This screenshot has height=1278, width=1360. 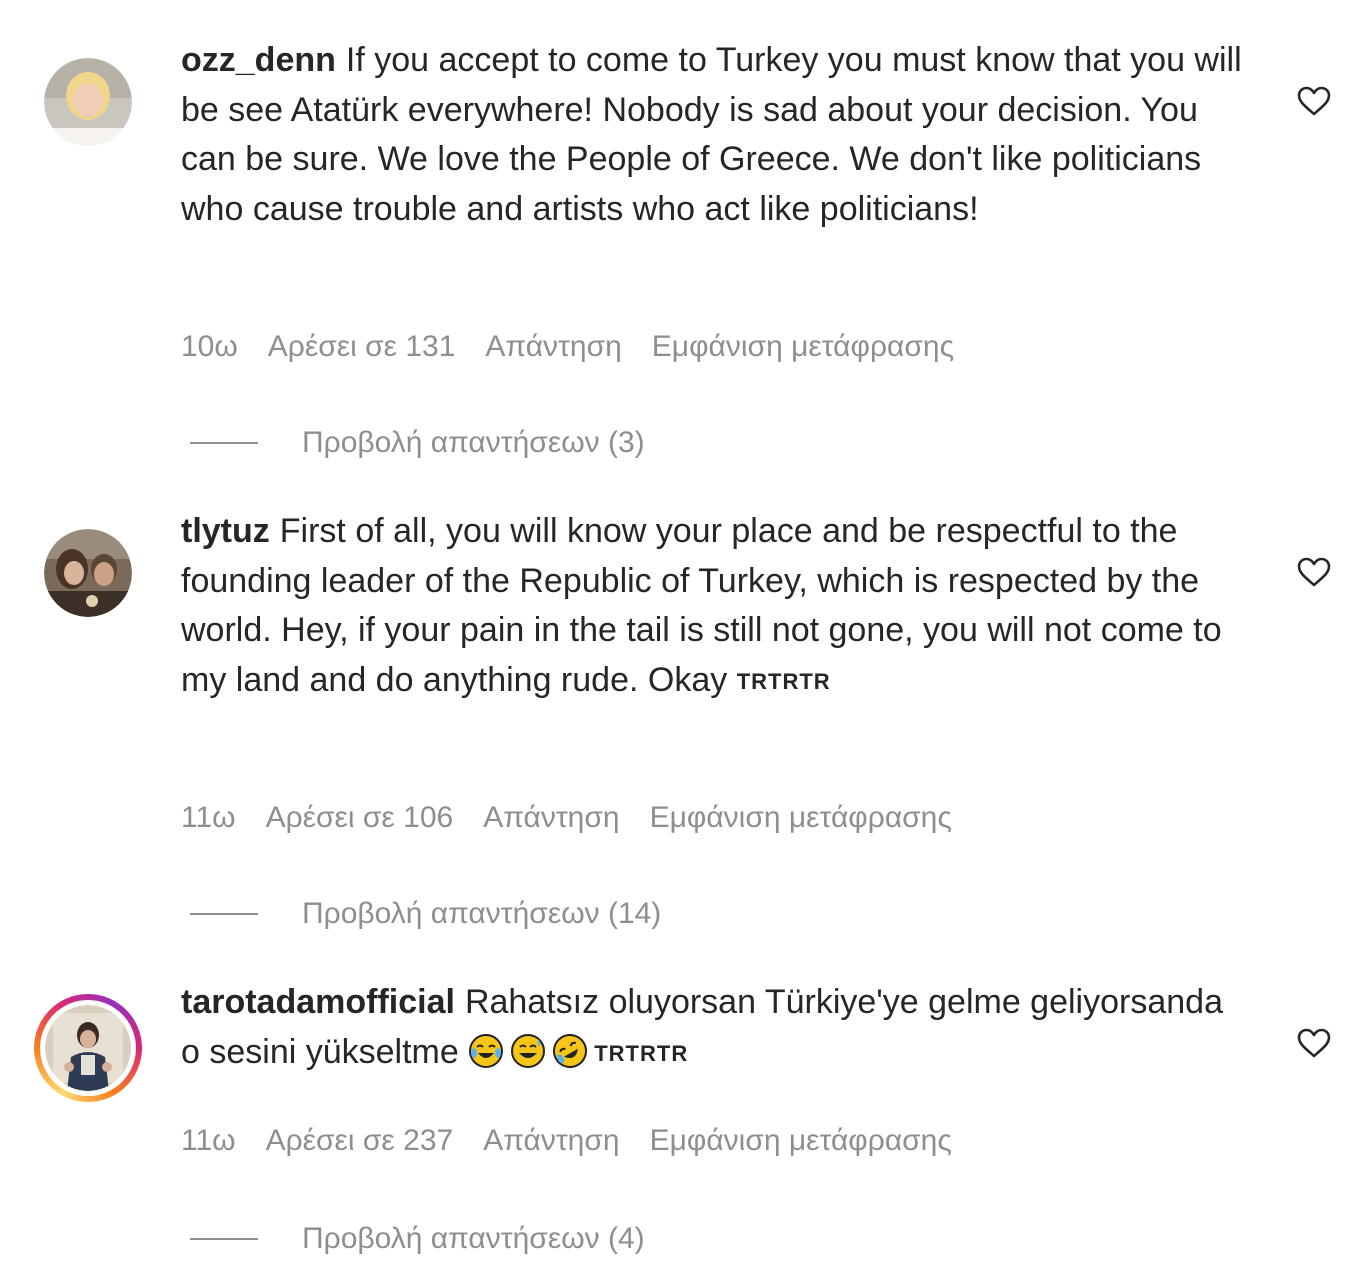 What do you see at coordinates (473, 442) in the screenshot?
I see `view-replies-label: Προβολή απαντήσεων (3)` at bounding box center [473, 442].